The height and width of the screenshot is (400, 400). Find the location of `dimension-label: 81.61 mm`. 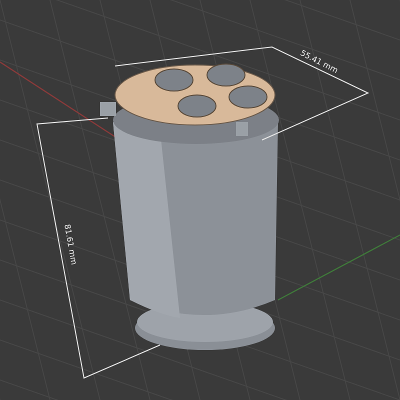

dimension-label: 81.61 mm is located at coordinates (70, 245).